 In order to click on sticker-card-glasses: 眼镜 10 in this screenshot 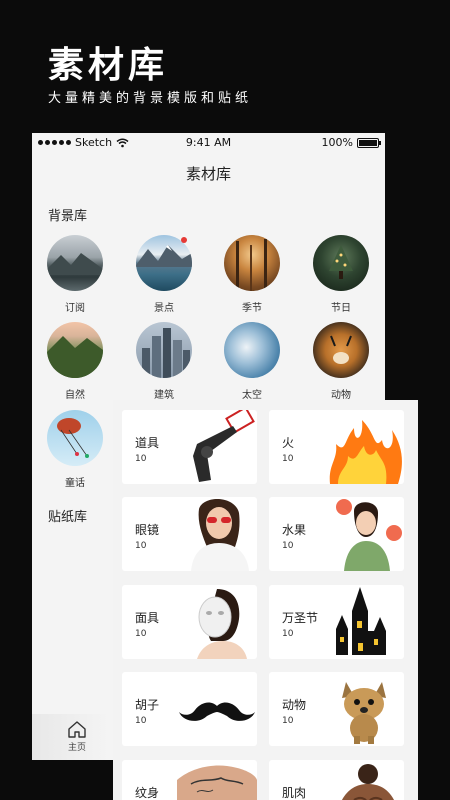, I will do `click(189, 534)`.